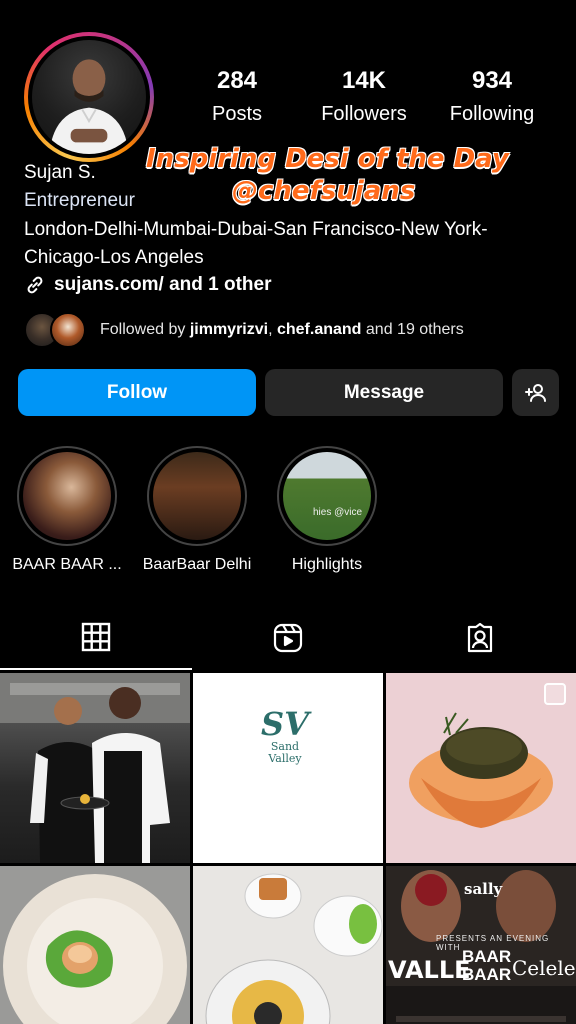 Image resolution: width=576 pixels, height=1024 pixels. I want to click on highlight-cover: hies @vice, so click(327, 496).